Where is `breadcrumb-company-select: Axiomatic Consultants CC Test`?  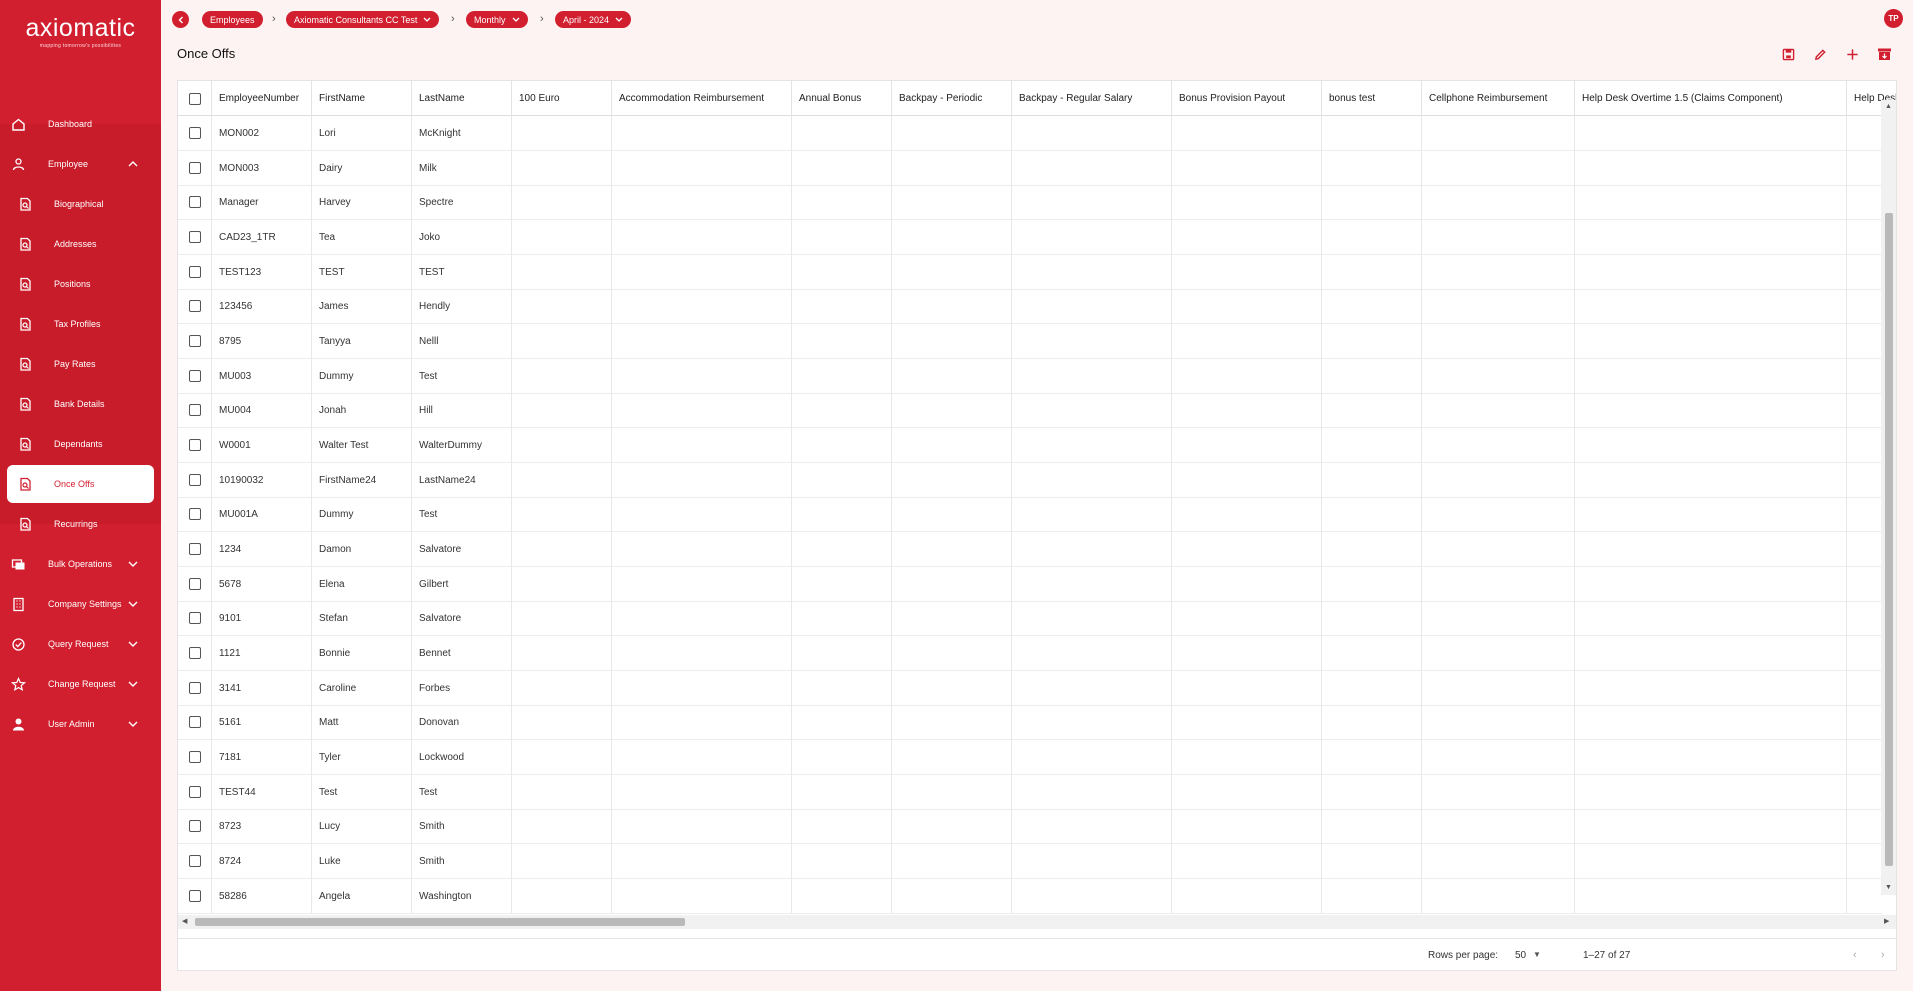
breadcrumb-company-select: Axiomatic Consultants CC Test is located at coordinates (363, 19).